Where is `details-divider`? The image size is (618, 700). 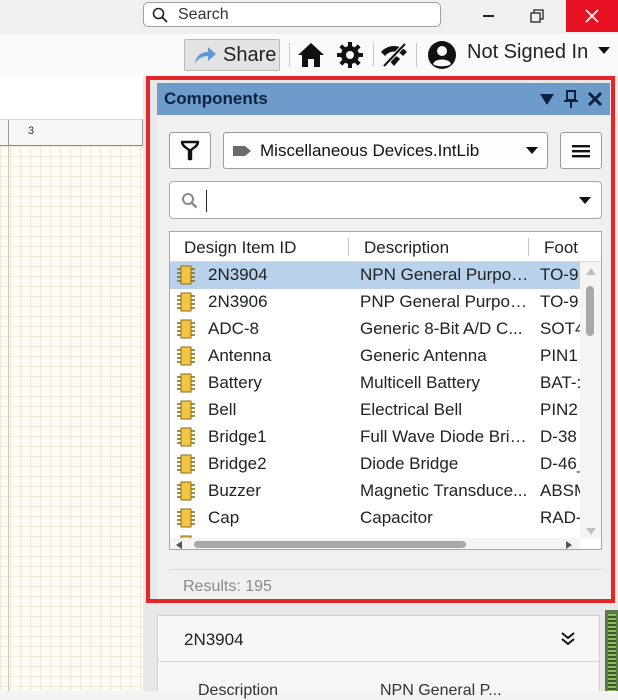
details-divider is located at coordinates (378, 661).